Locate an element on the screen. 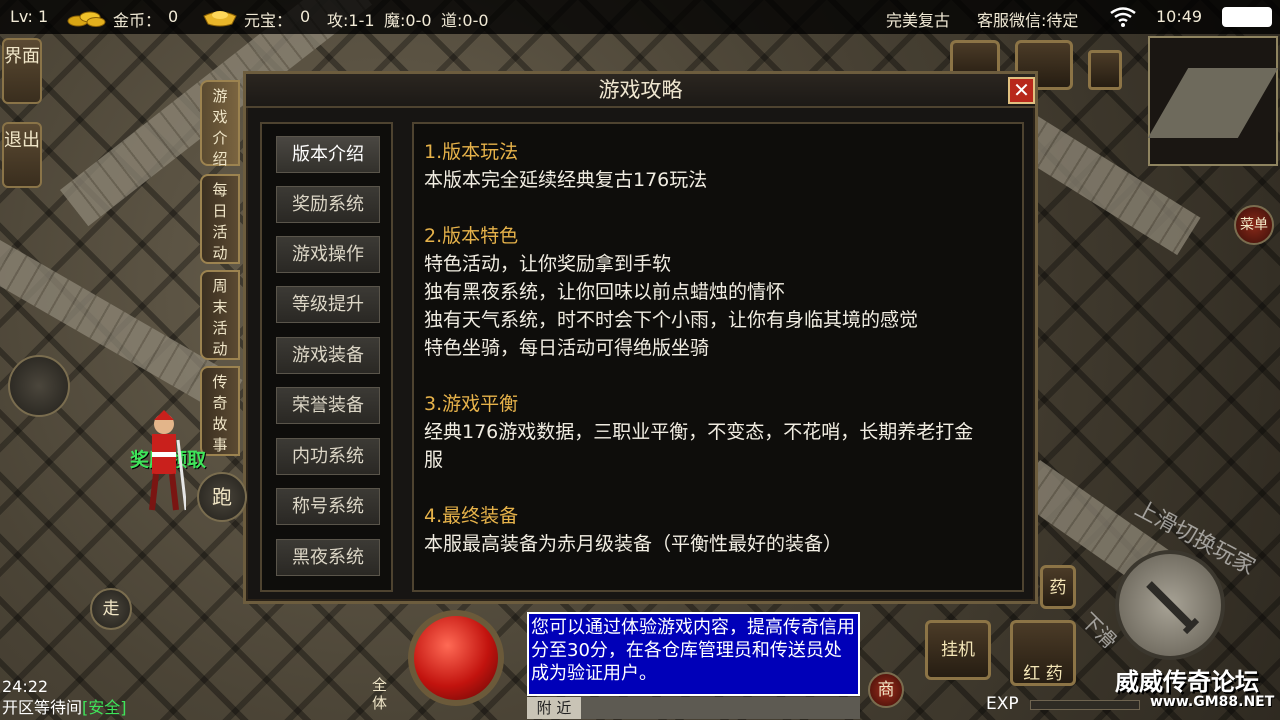 The width and height of the screenshot is (1280, 720). watermark-url: www.GM88.NET is located at coordinates (1212, 702).